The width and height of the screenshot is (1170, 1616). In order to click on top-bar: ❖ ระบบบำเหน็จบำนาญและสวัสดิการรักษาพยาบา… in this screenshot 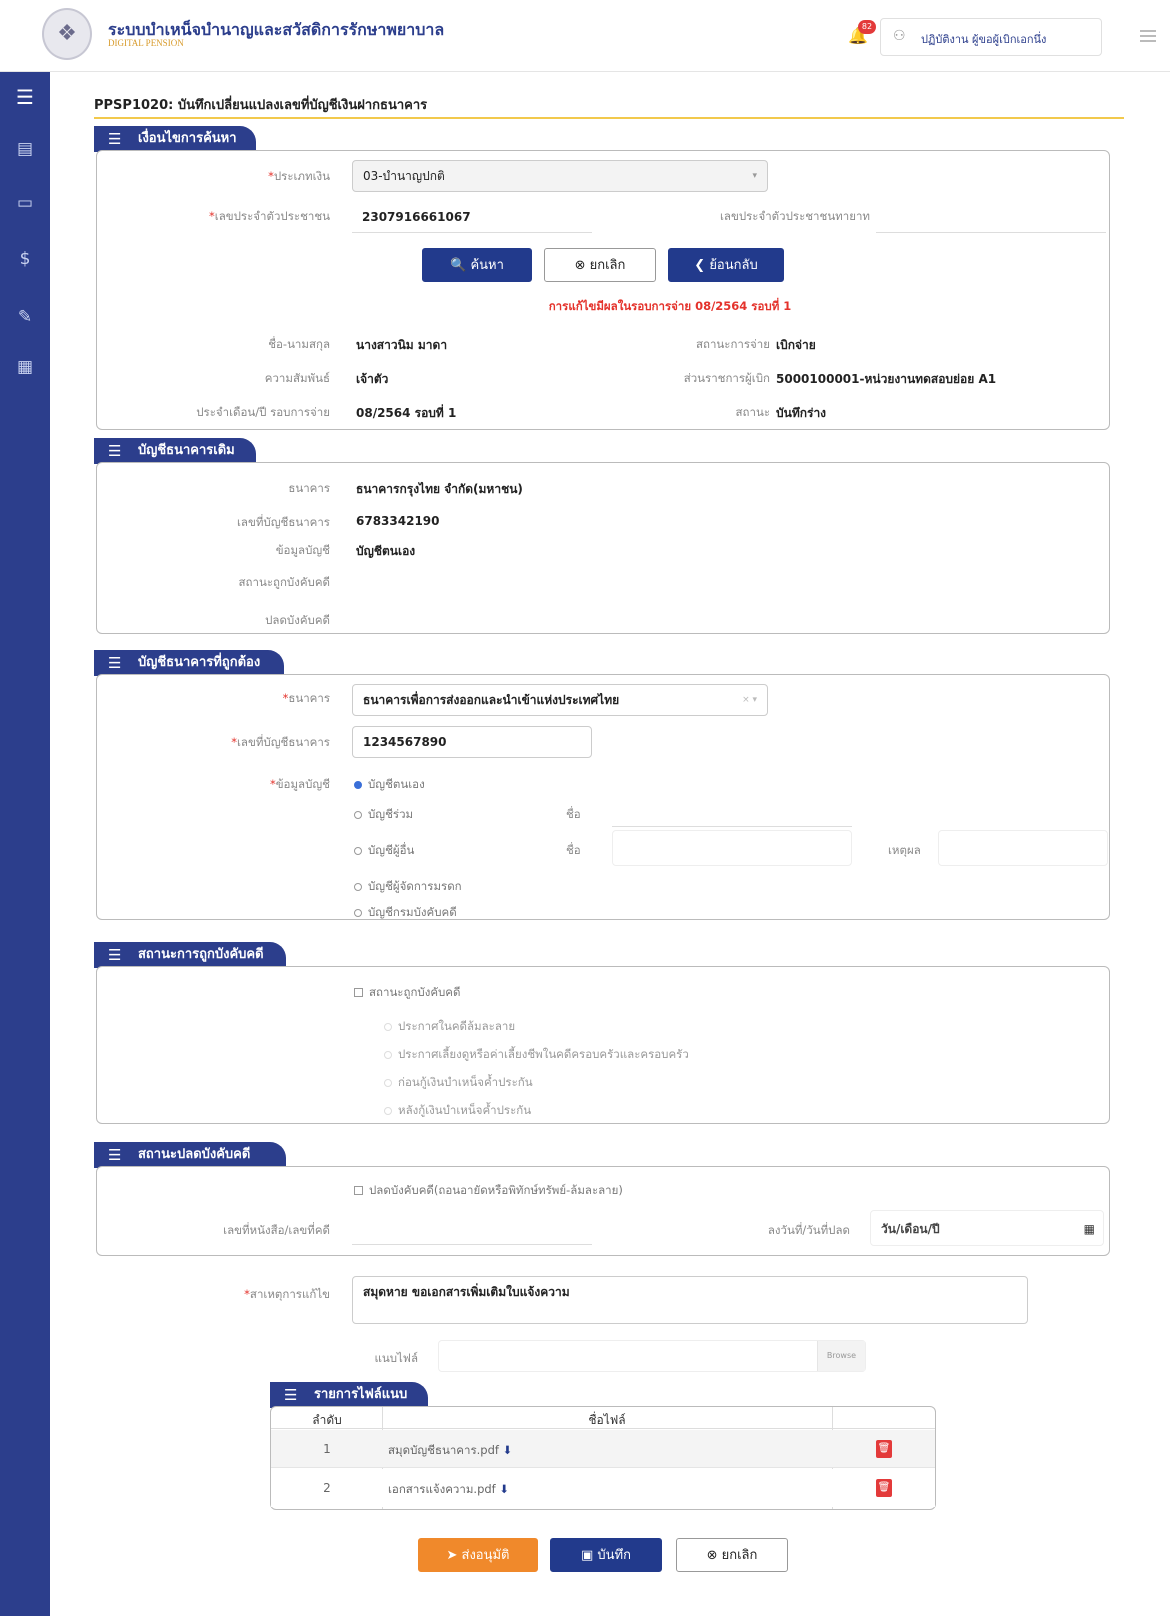, I will do `click(585, 36)`.